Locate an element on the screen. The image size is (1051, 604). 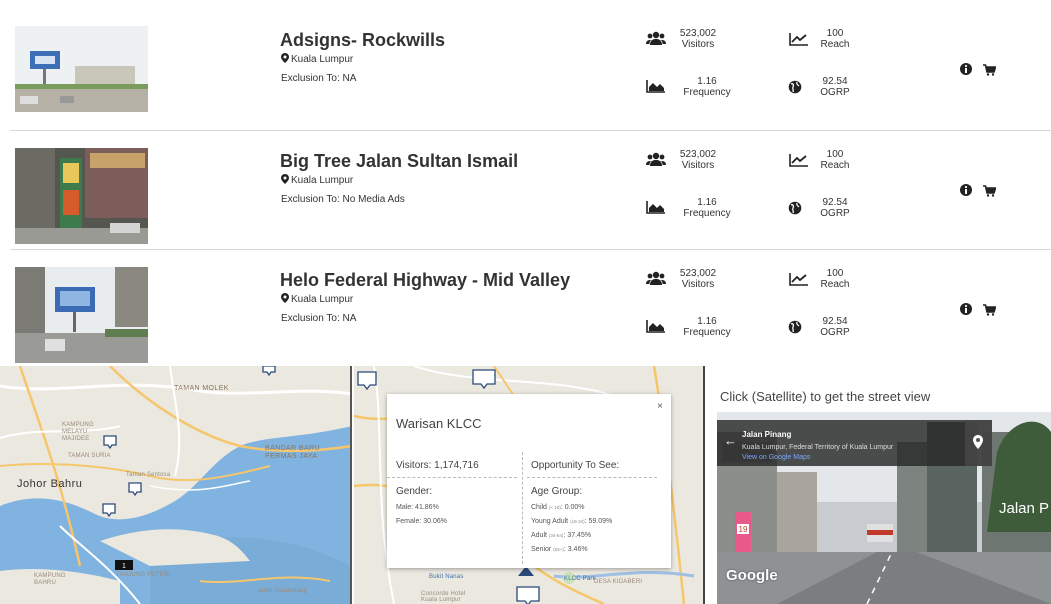
label-klcc-park: KLCC Park is located at coordinates (580, 579).